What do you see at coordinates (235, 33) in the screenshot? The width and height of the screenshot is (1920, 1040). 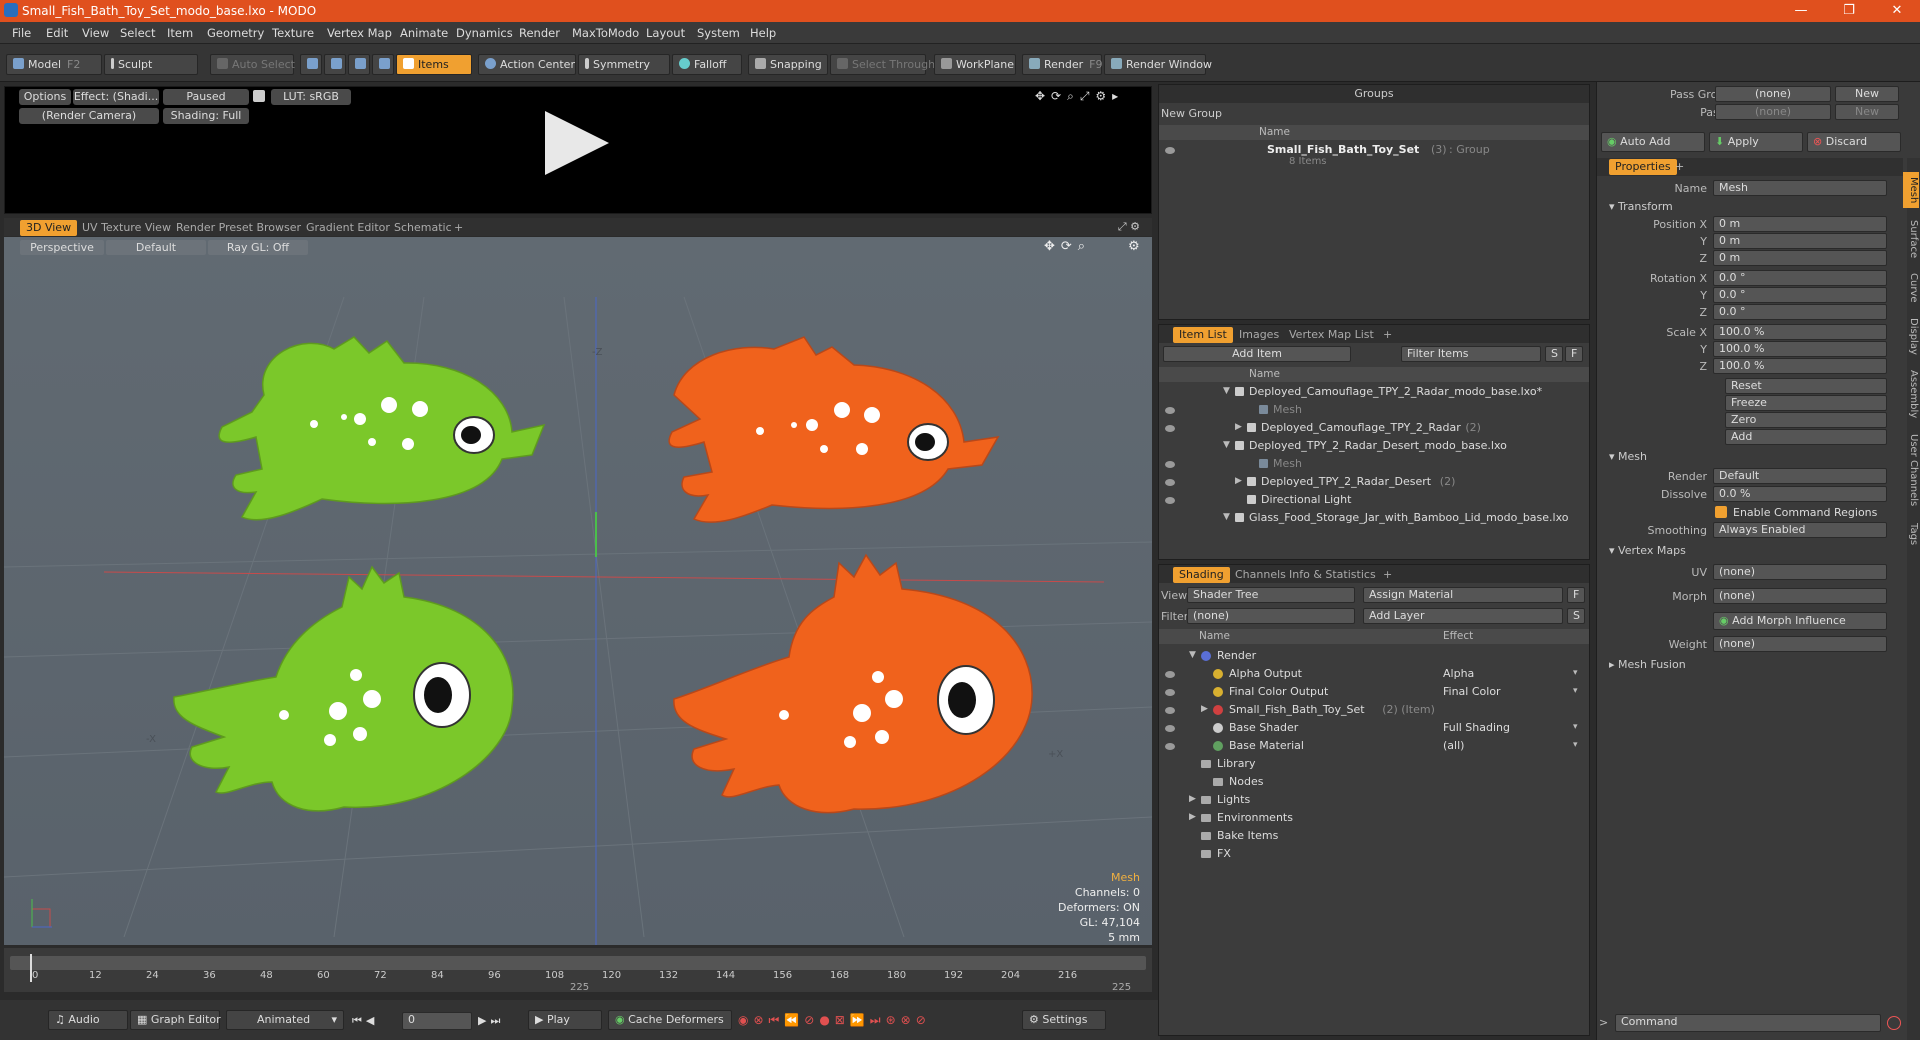 I see `menu-geometry: Geometry` at bounding box center [235, 33].